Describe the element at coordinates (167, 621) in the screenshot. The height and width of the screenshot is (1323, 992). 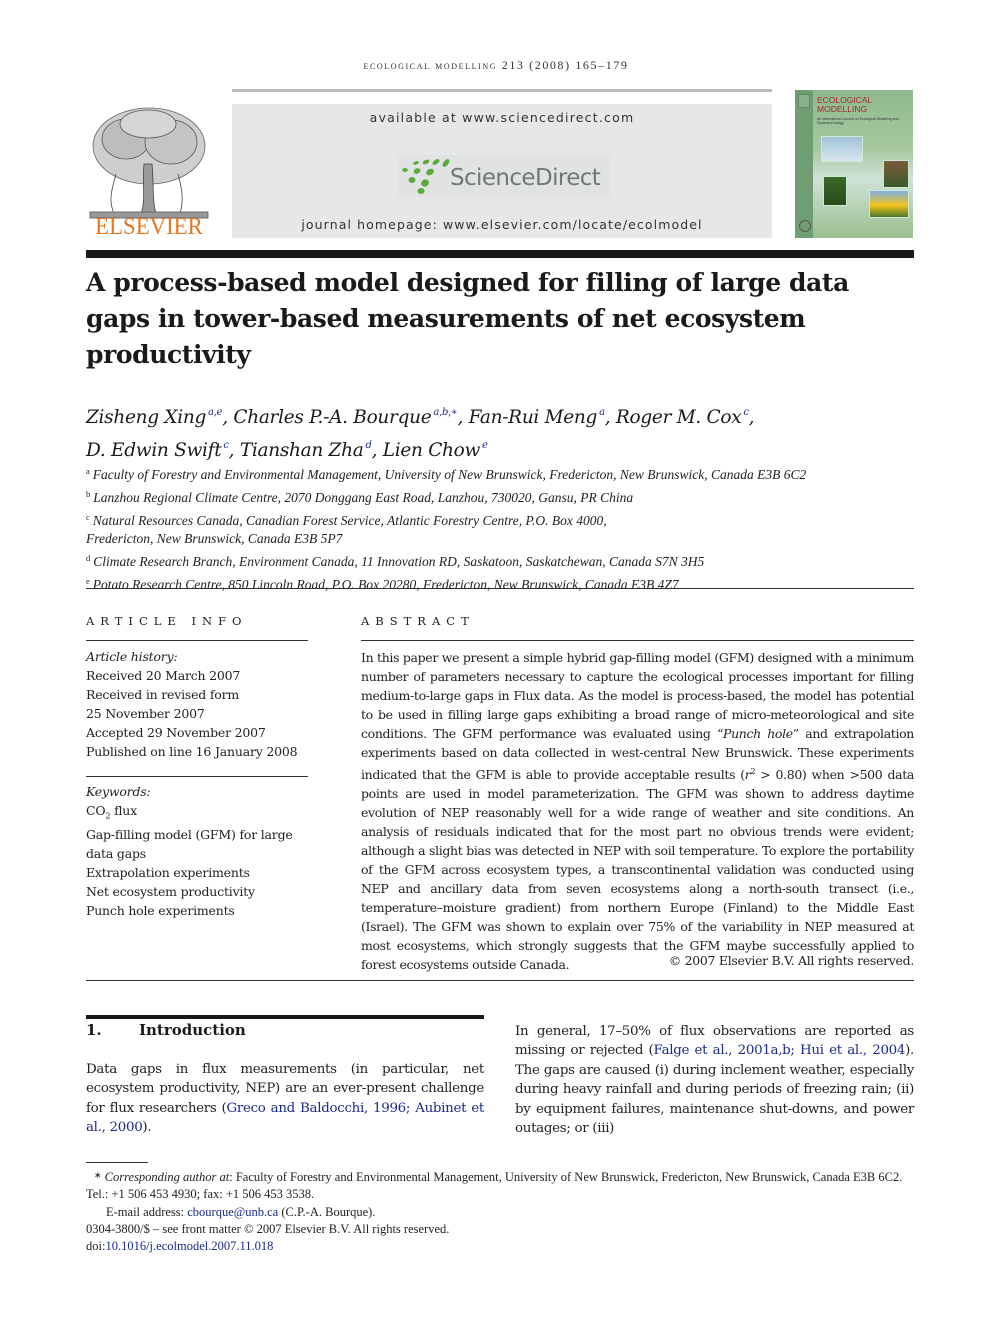
I see `article-info-heading: ARTICLE INFO` at that location.